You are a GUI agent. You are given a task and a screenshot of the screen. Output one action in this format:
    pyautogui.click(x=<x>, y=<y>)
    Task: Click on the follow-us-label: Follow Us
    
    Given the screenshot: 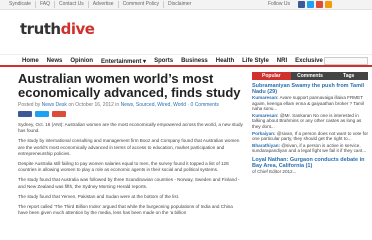 What is the action you would take?
    pyautogui.click(x=279, y=4)
    